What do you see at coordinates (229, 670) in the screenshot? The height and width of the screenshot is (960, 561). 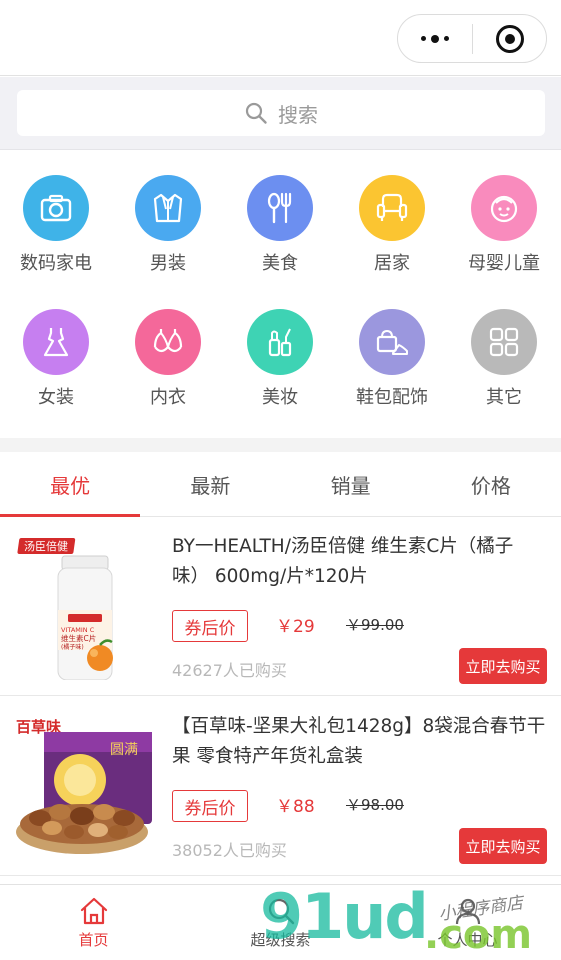 I see `sold-count: 42627人已购买` at bounding box center [229, 670].